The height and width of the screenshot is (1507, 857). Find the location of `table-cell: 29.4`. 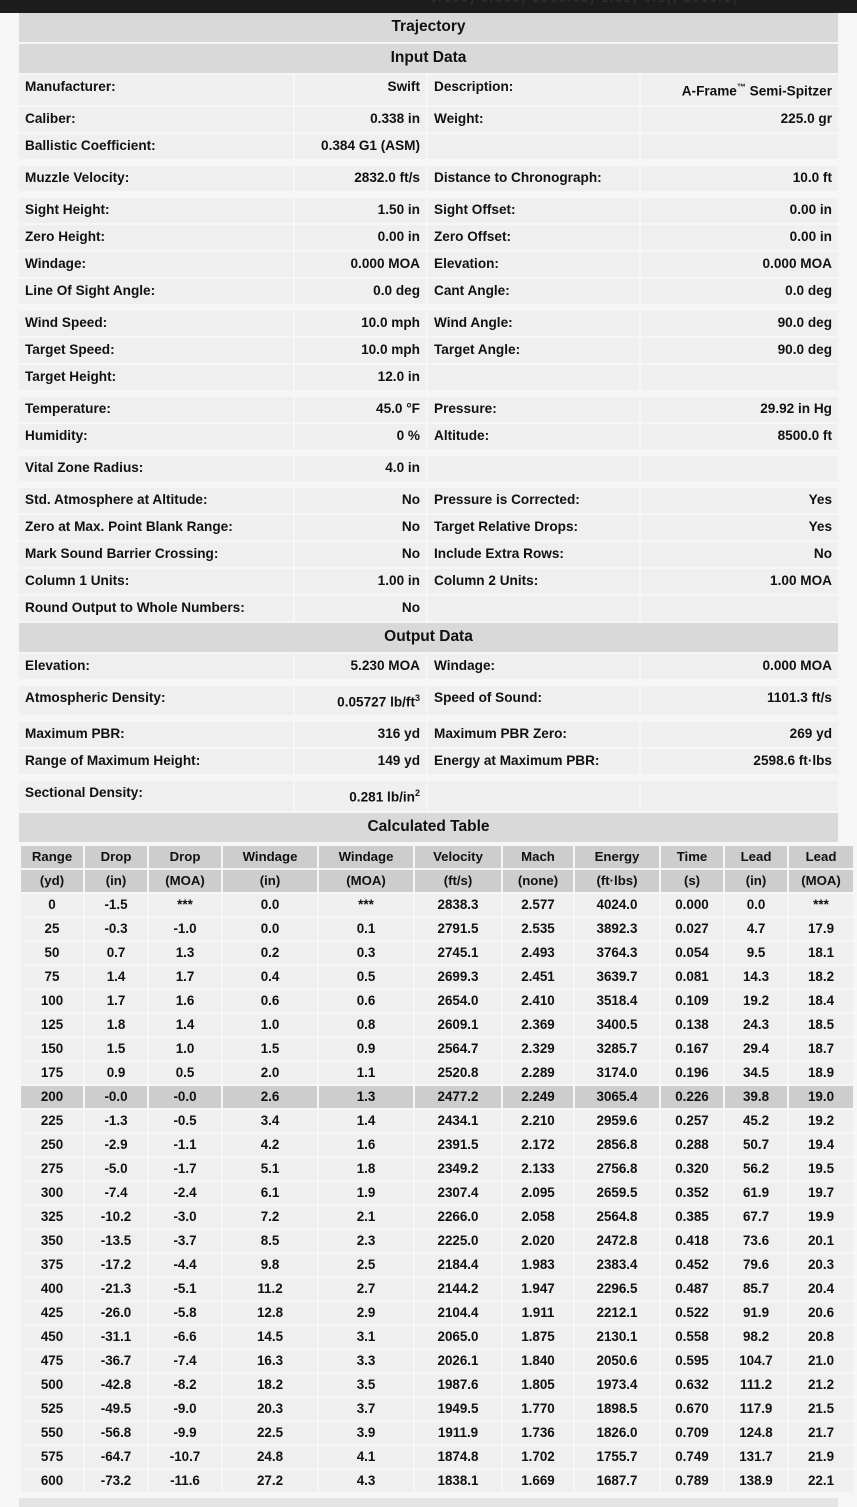

table-cell: 29.4 is located at coordinates (756, 1048).